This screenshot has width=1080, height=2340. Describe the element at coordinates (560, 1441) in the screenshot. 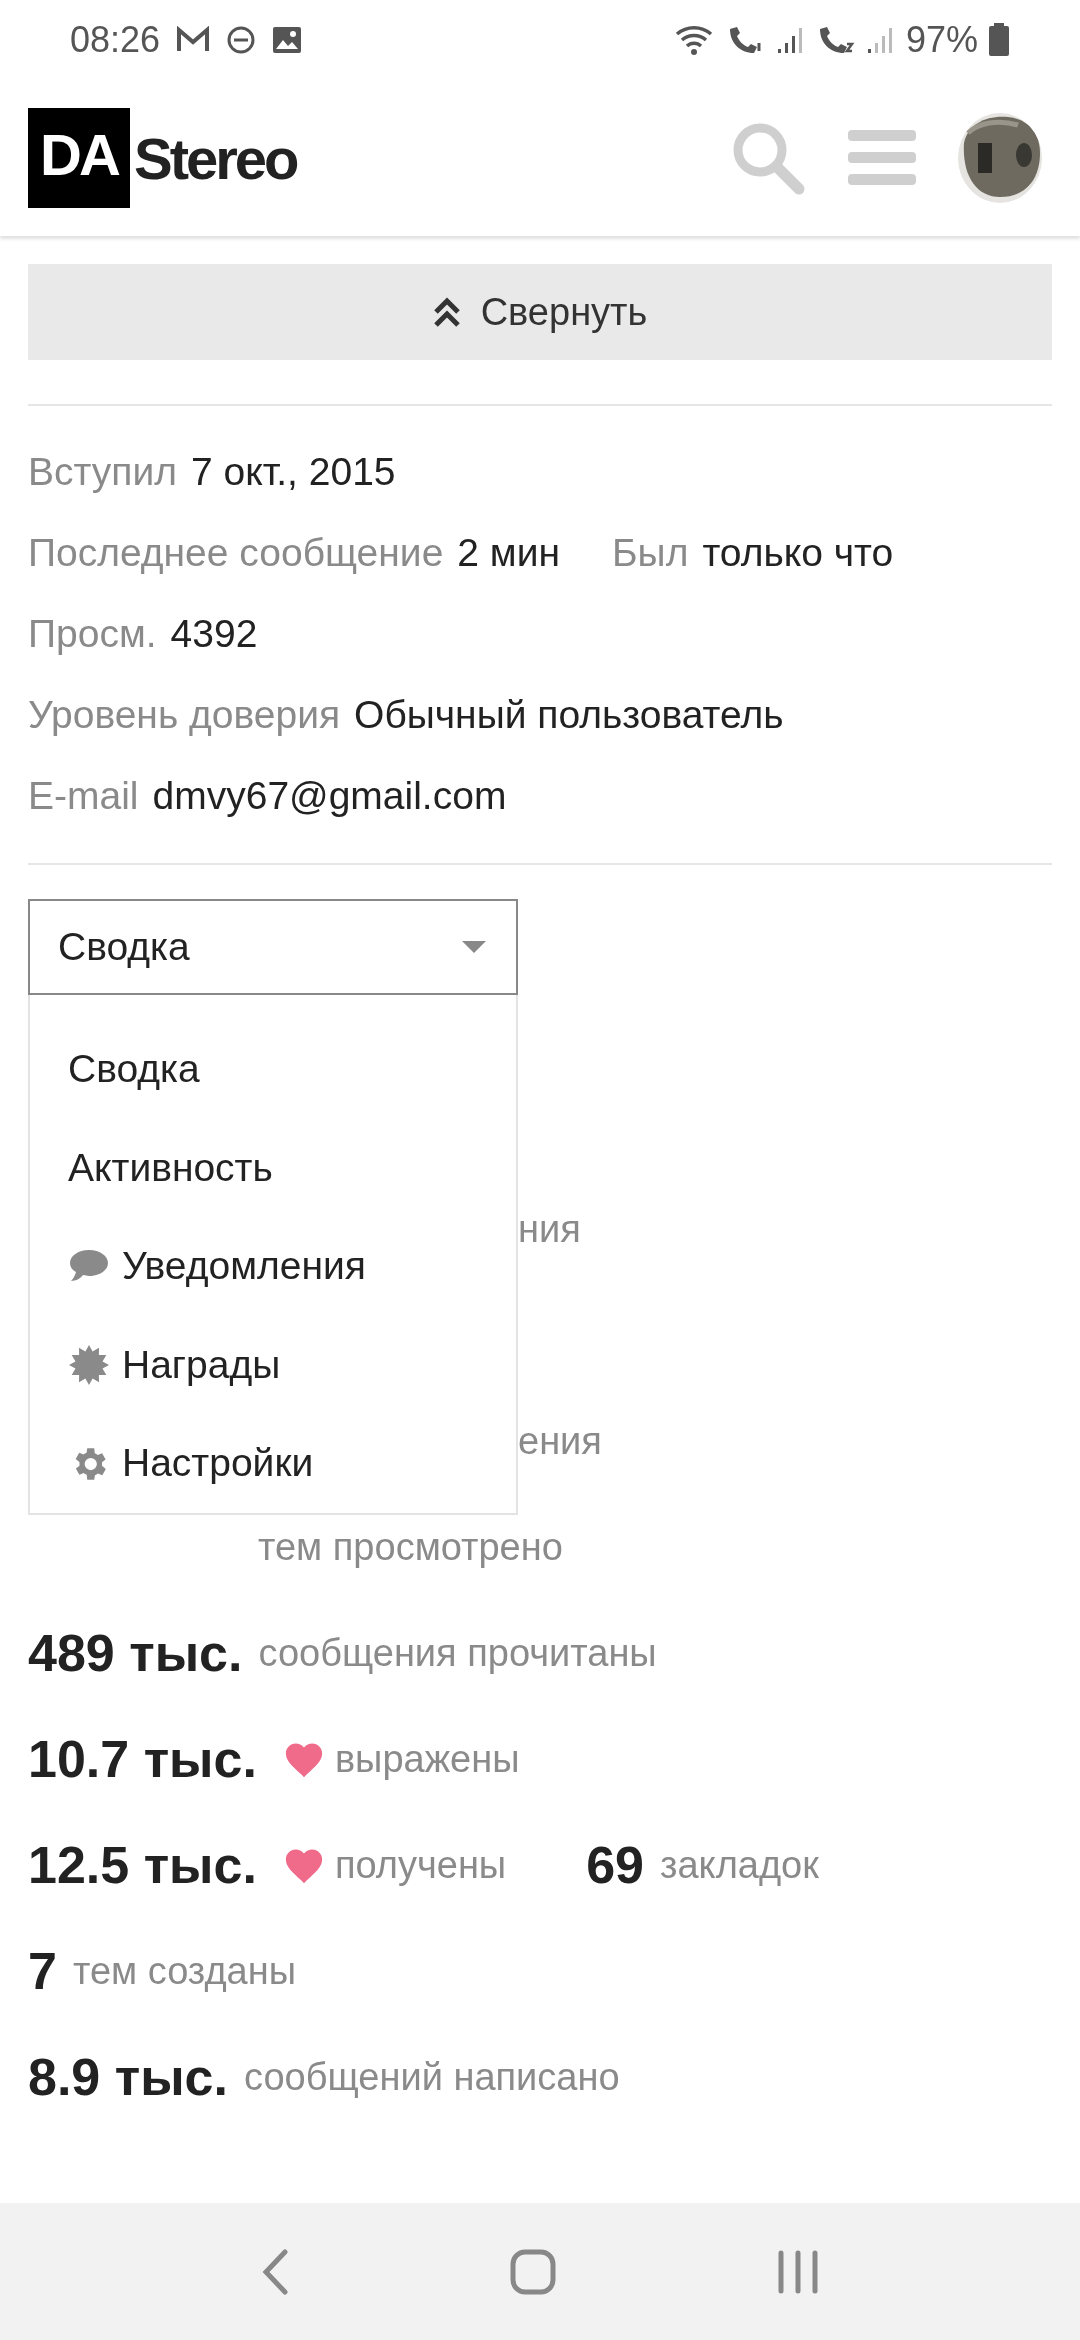

I see `stat-label: ения` at that location.